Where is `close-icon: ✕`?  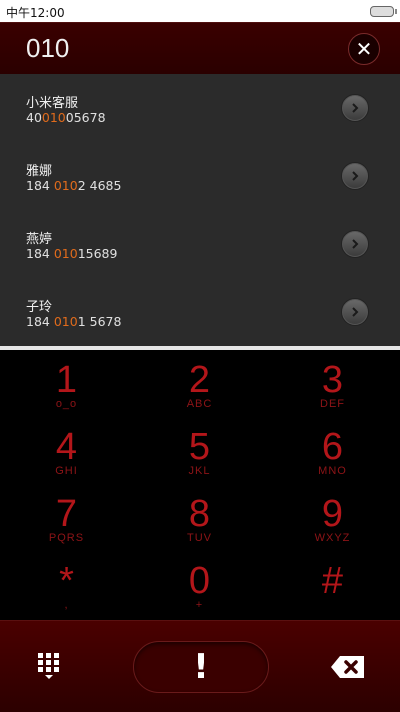 close-icon: ✕ is located at coordinates (364, 49).